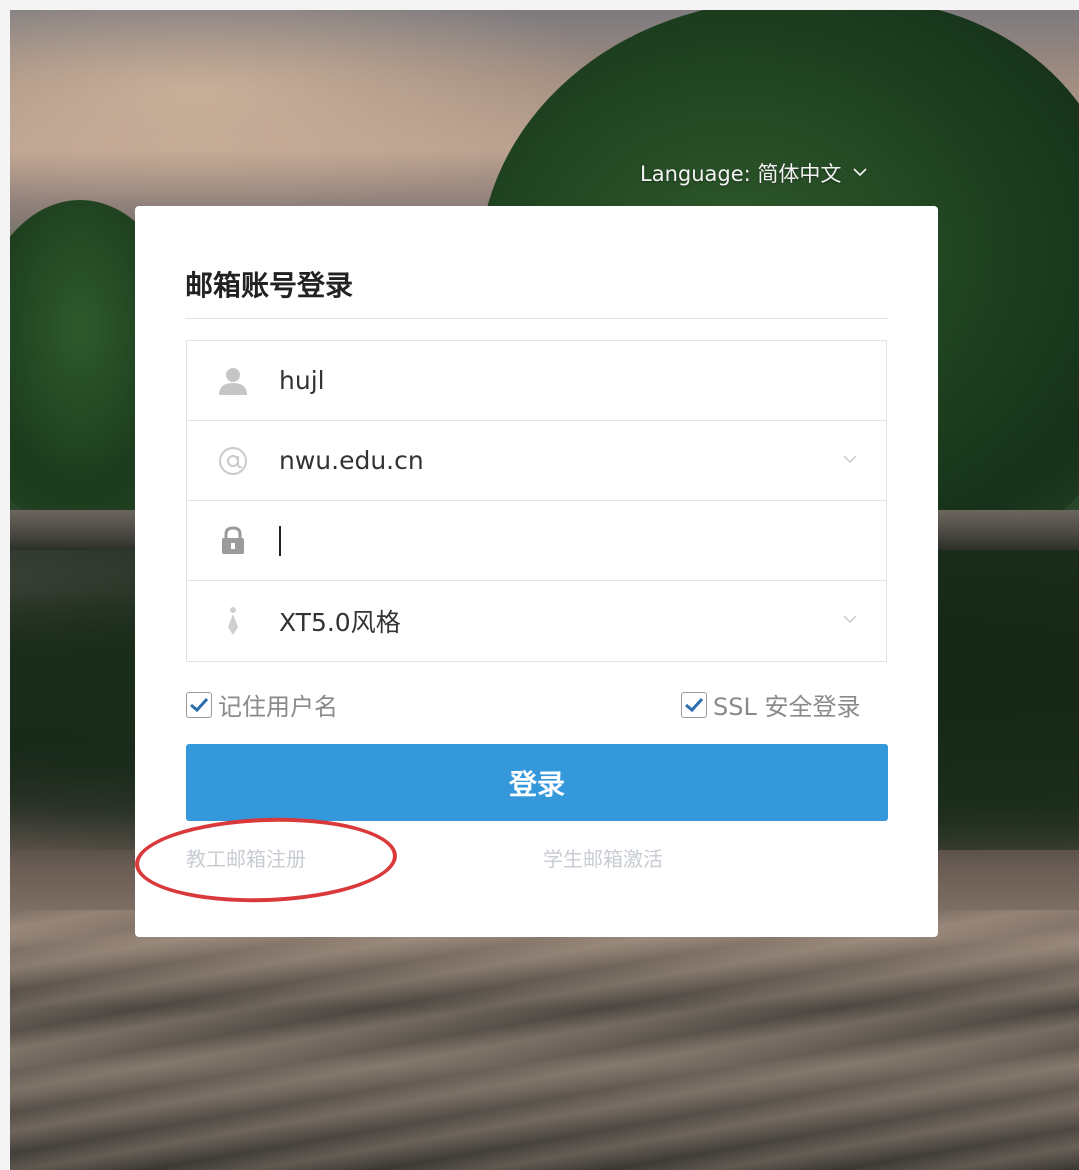 The image size is (1079, 1170). What do you see at coordinates (536, 318) in the screenshot?
I see `title-divider` at bounding box center [536, 318].